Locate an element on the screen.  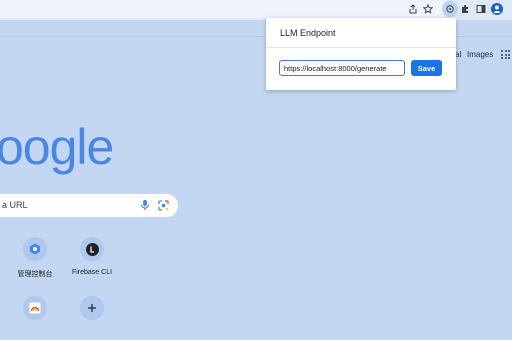
browser-toolbar is located at coordinates (256, 10).